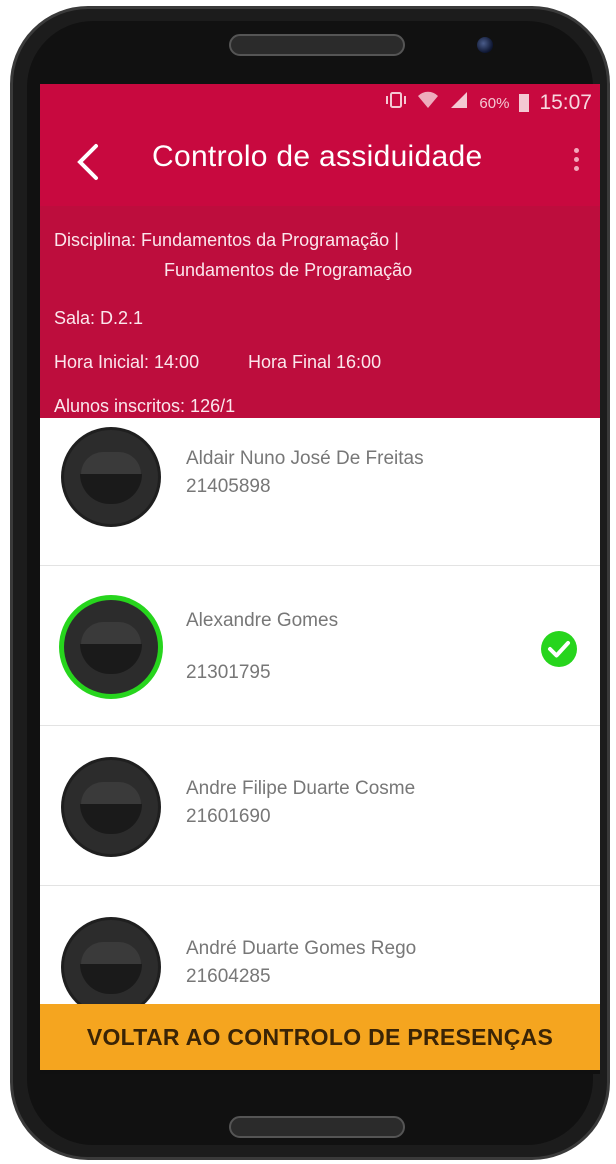  Describe the element at coordinates (127, 362) in the screenshot. I see `hora-inicial-text: Hora Inicial: 14:00` at that location.